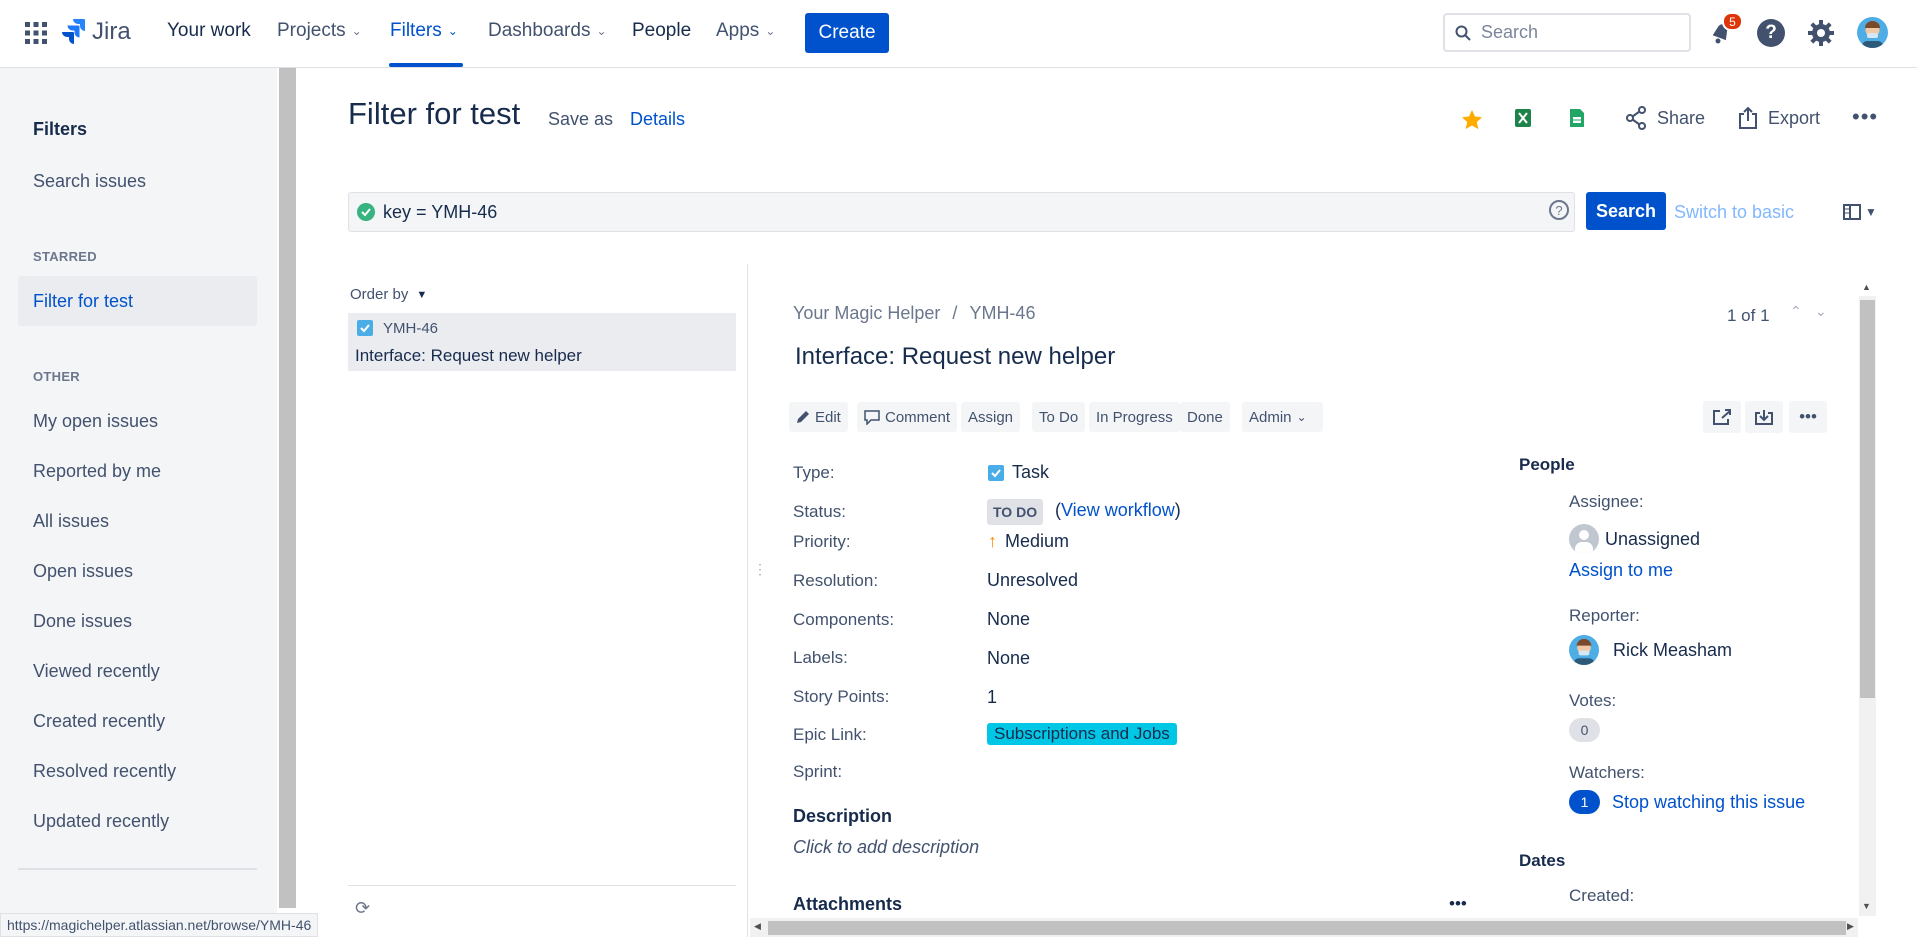 The width and height of the screenshot is (1917, 937). What do you see at coordinates (1008, 619) in the screenshot?
I see `components-value: None` at bounding box center [1008, 619].